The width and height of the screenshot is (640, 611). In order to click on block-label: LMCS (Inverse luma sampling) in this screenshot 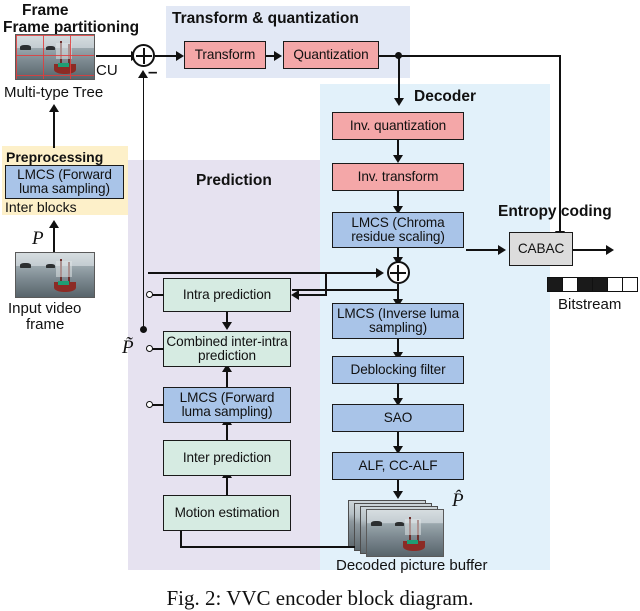, I will do `click(398, 320)`.